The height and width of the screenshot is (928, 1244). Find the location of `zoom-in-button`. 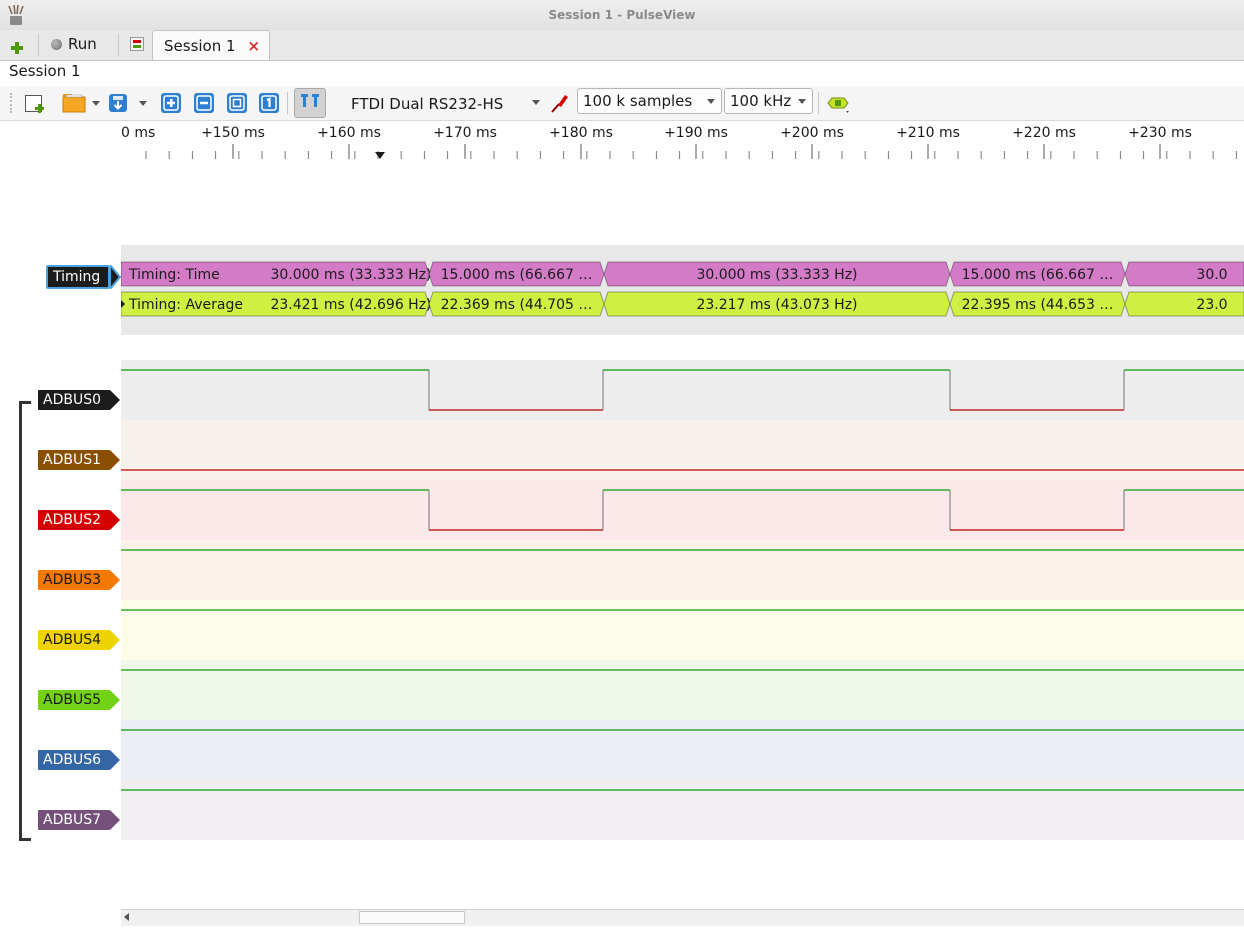

zoom-in-button is located at coordinates (171, 103).